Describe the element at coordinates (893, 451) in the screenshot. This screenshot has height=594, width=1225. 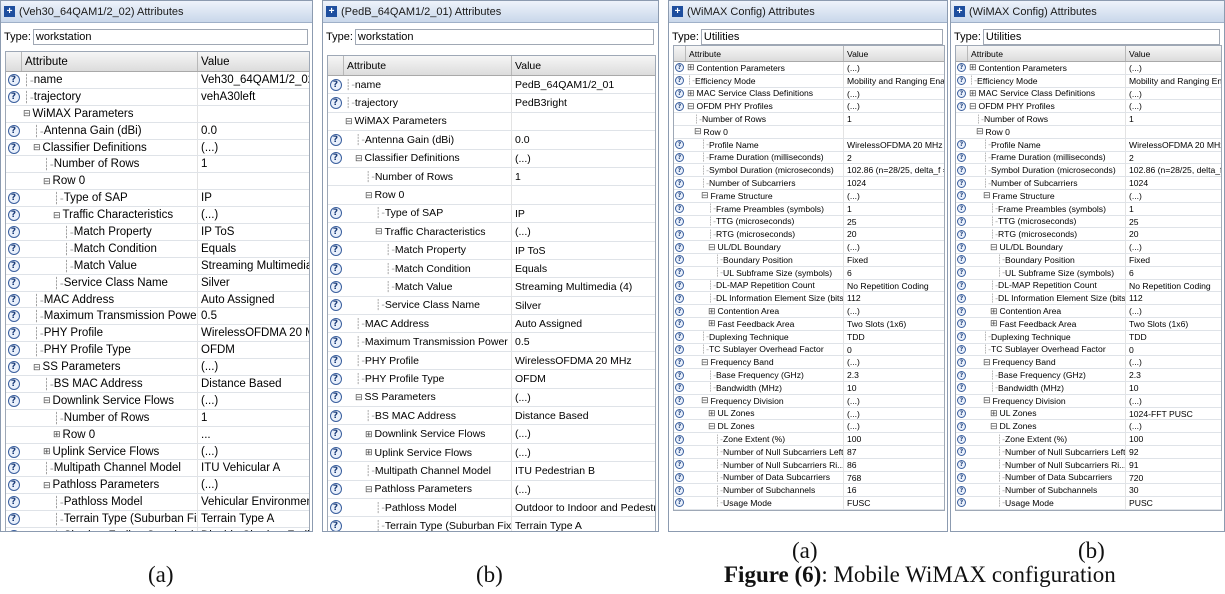
I see `attribute-value: 87` at that location.